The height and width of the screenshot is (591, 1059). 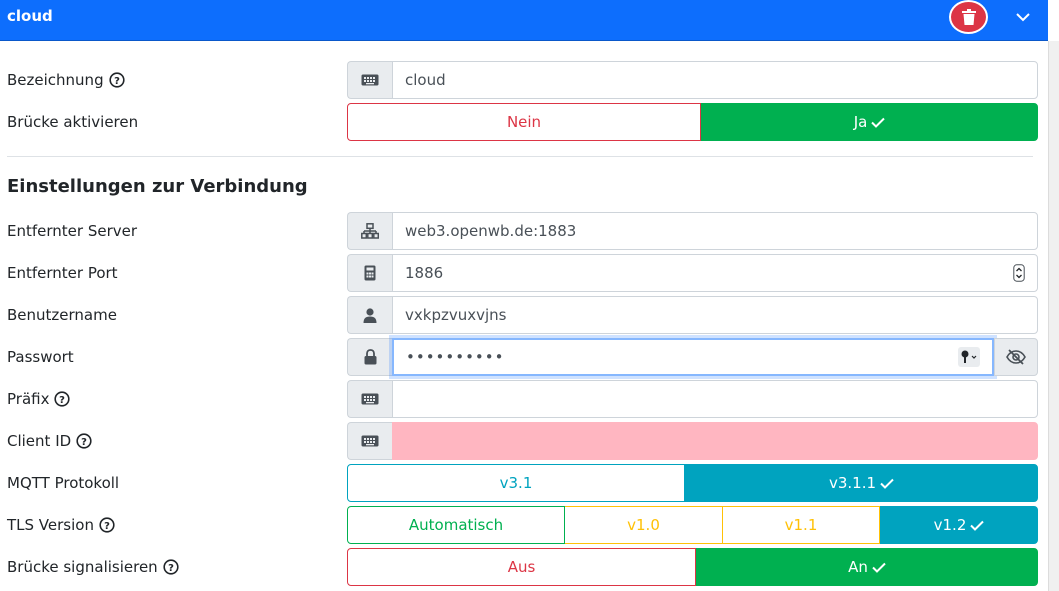 I want to click on client-id-group, so click(x=692, y=441).